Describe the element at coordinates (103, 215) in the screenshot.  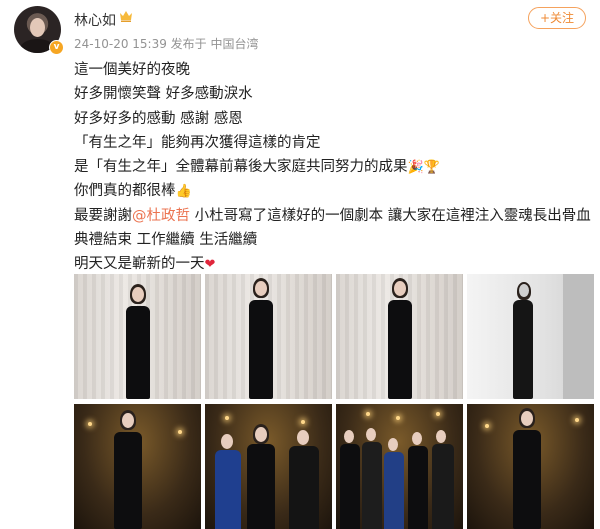
I see `post-line-text: 最要謝謝` at that location.